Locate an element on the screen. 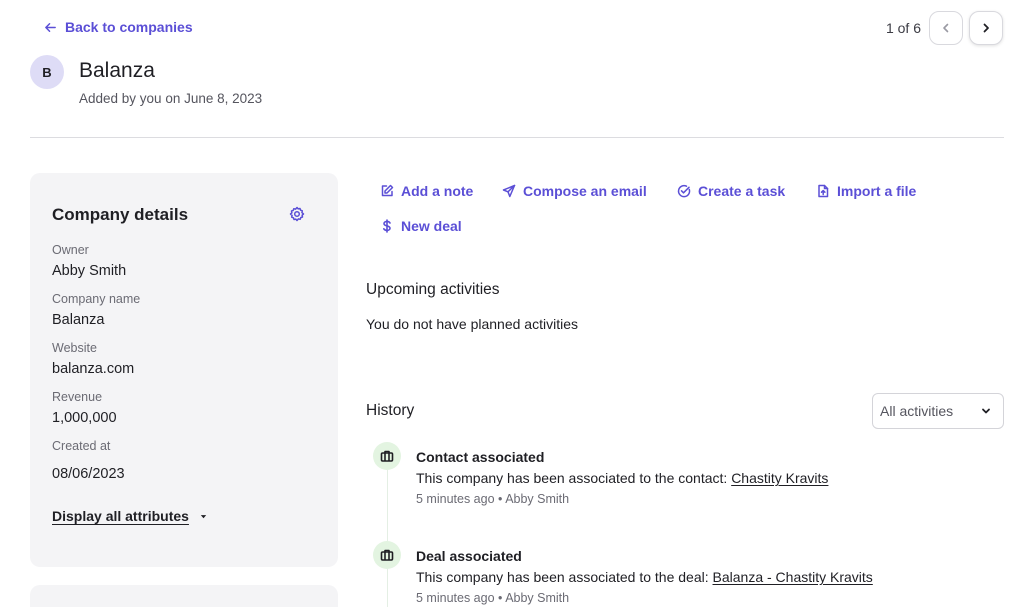 The height and width of the screenshot is (607, 1024). created-at-label: Created at is located at coordinates (81, 446).